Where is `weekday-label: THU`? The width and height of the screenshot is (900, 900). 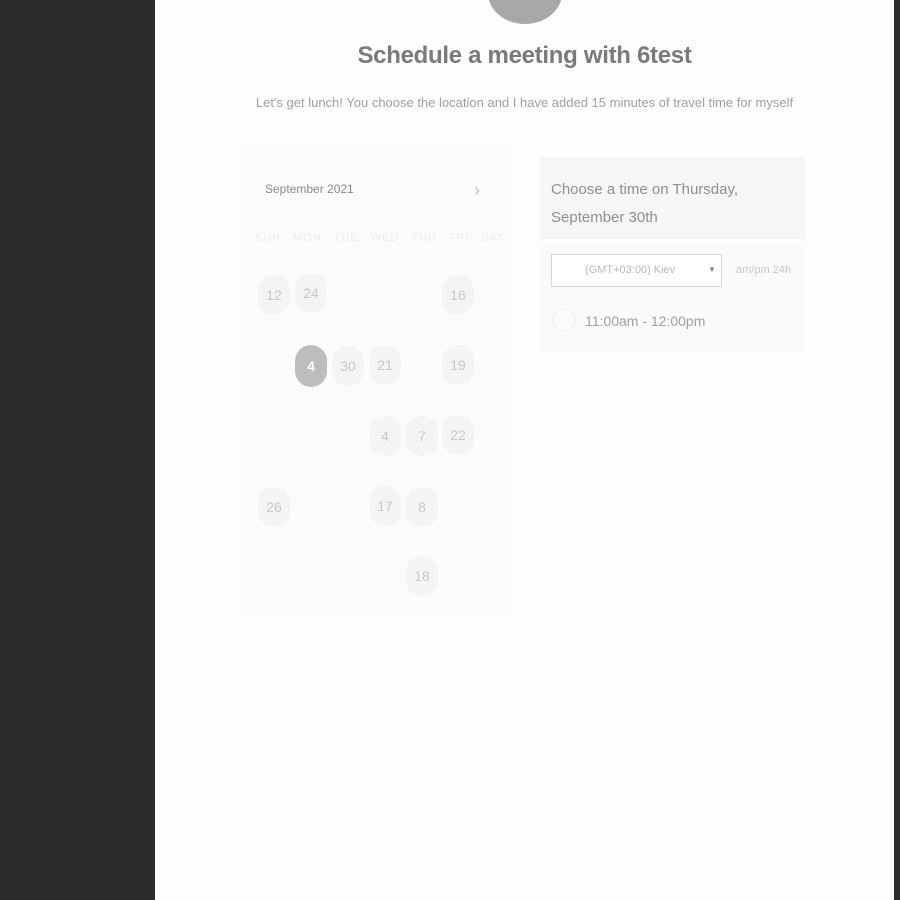 weekday-label: THU is located at coordinates (424, 238).